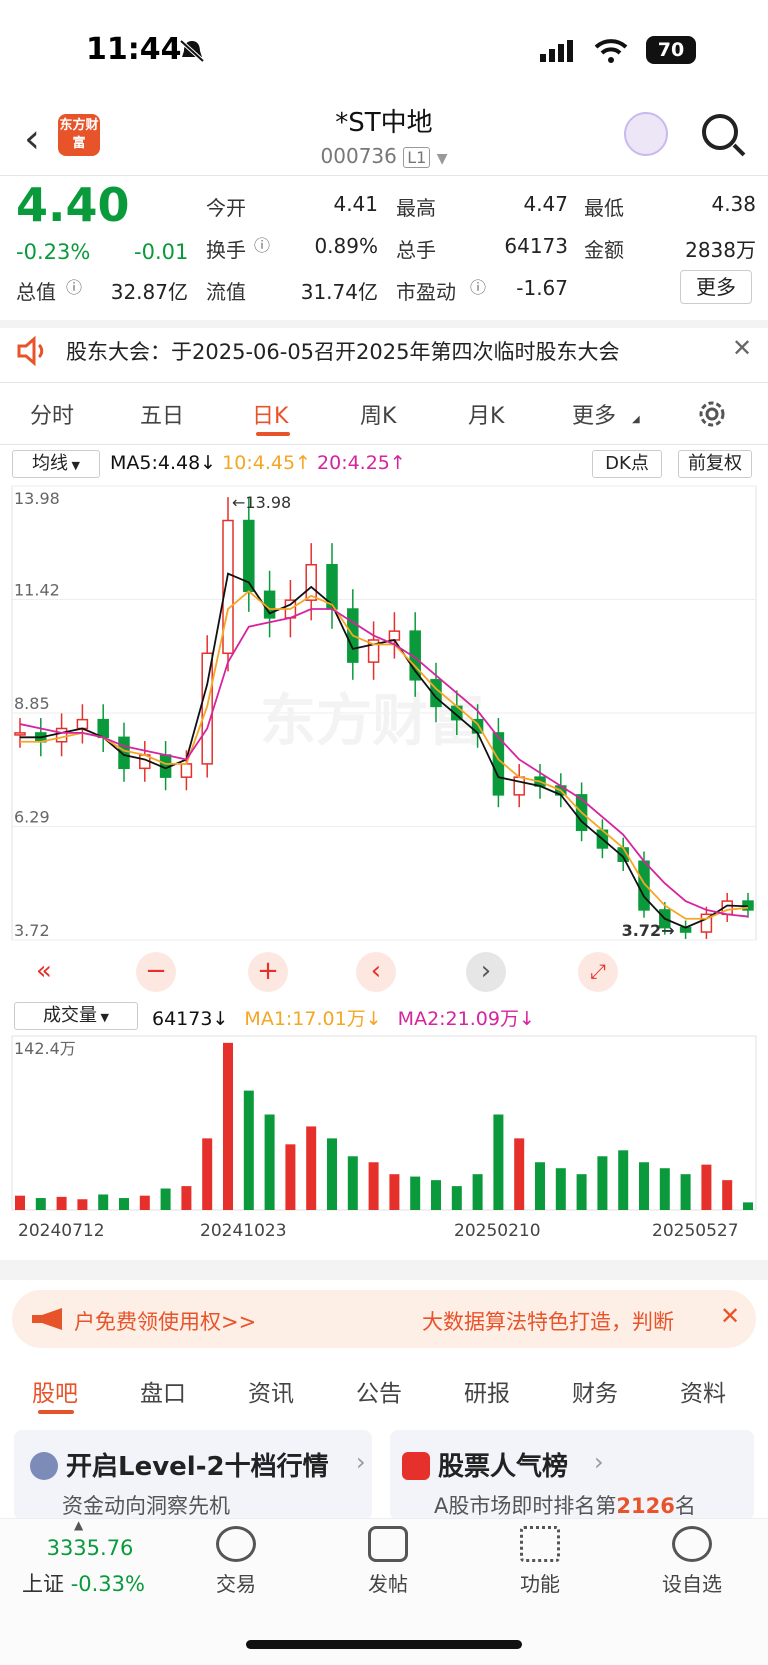 This screenshot has height=1665, width=768. Describe the element at coordinates (271, 1391) in the screenshot. I see `subtab-news: 资讯` at that location.